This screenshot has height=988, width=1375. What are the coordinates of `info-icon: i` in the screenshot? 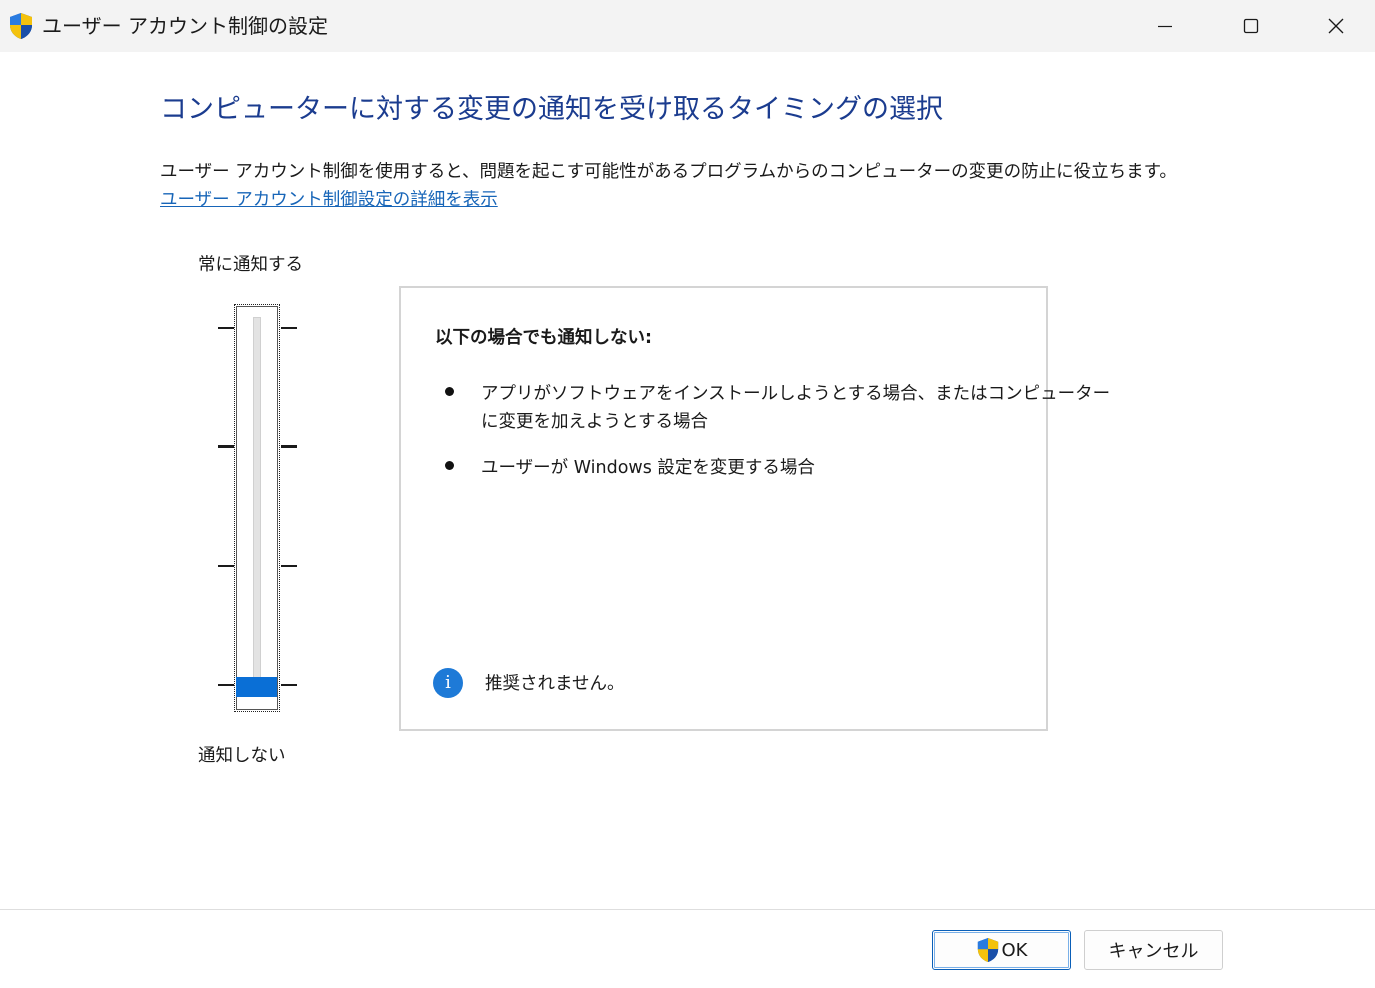 It's located at (448, 683).